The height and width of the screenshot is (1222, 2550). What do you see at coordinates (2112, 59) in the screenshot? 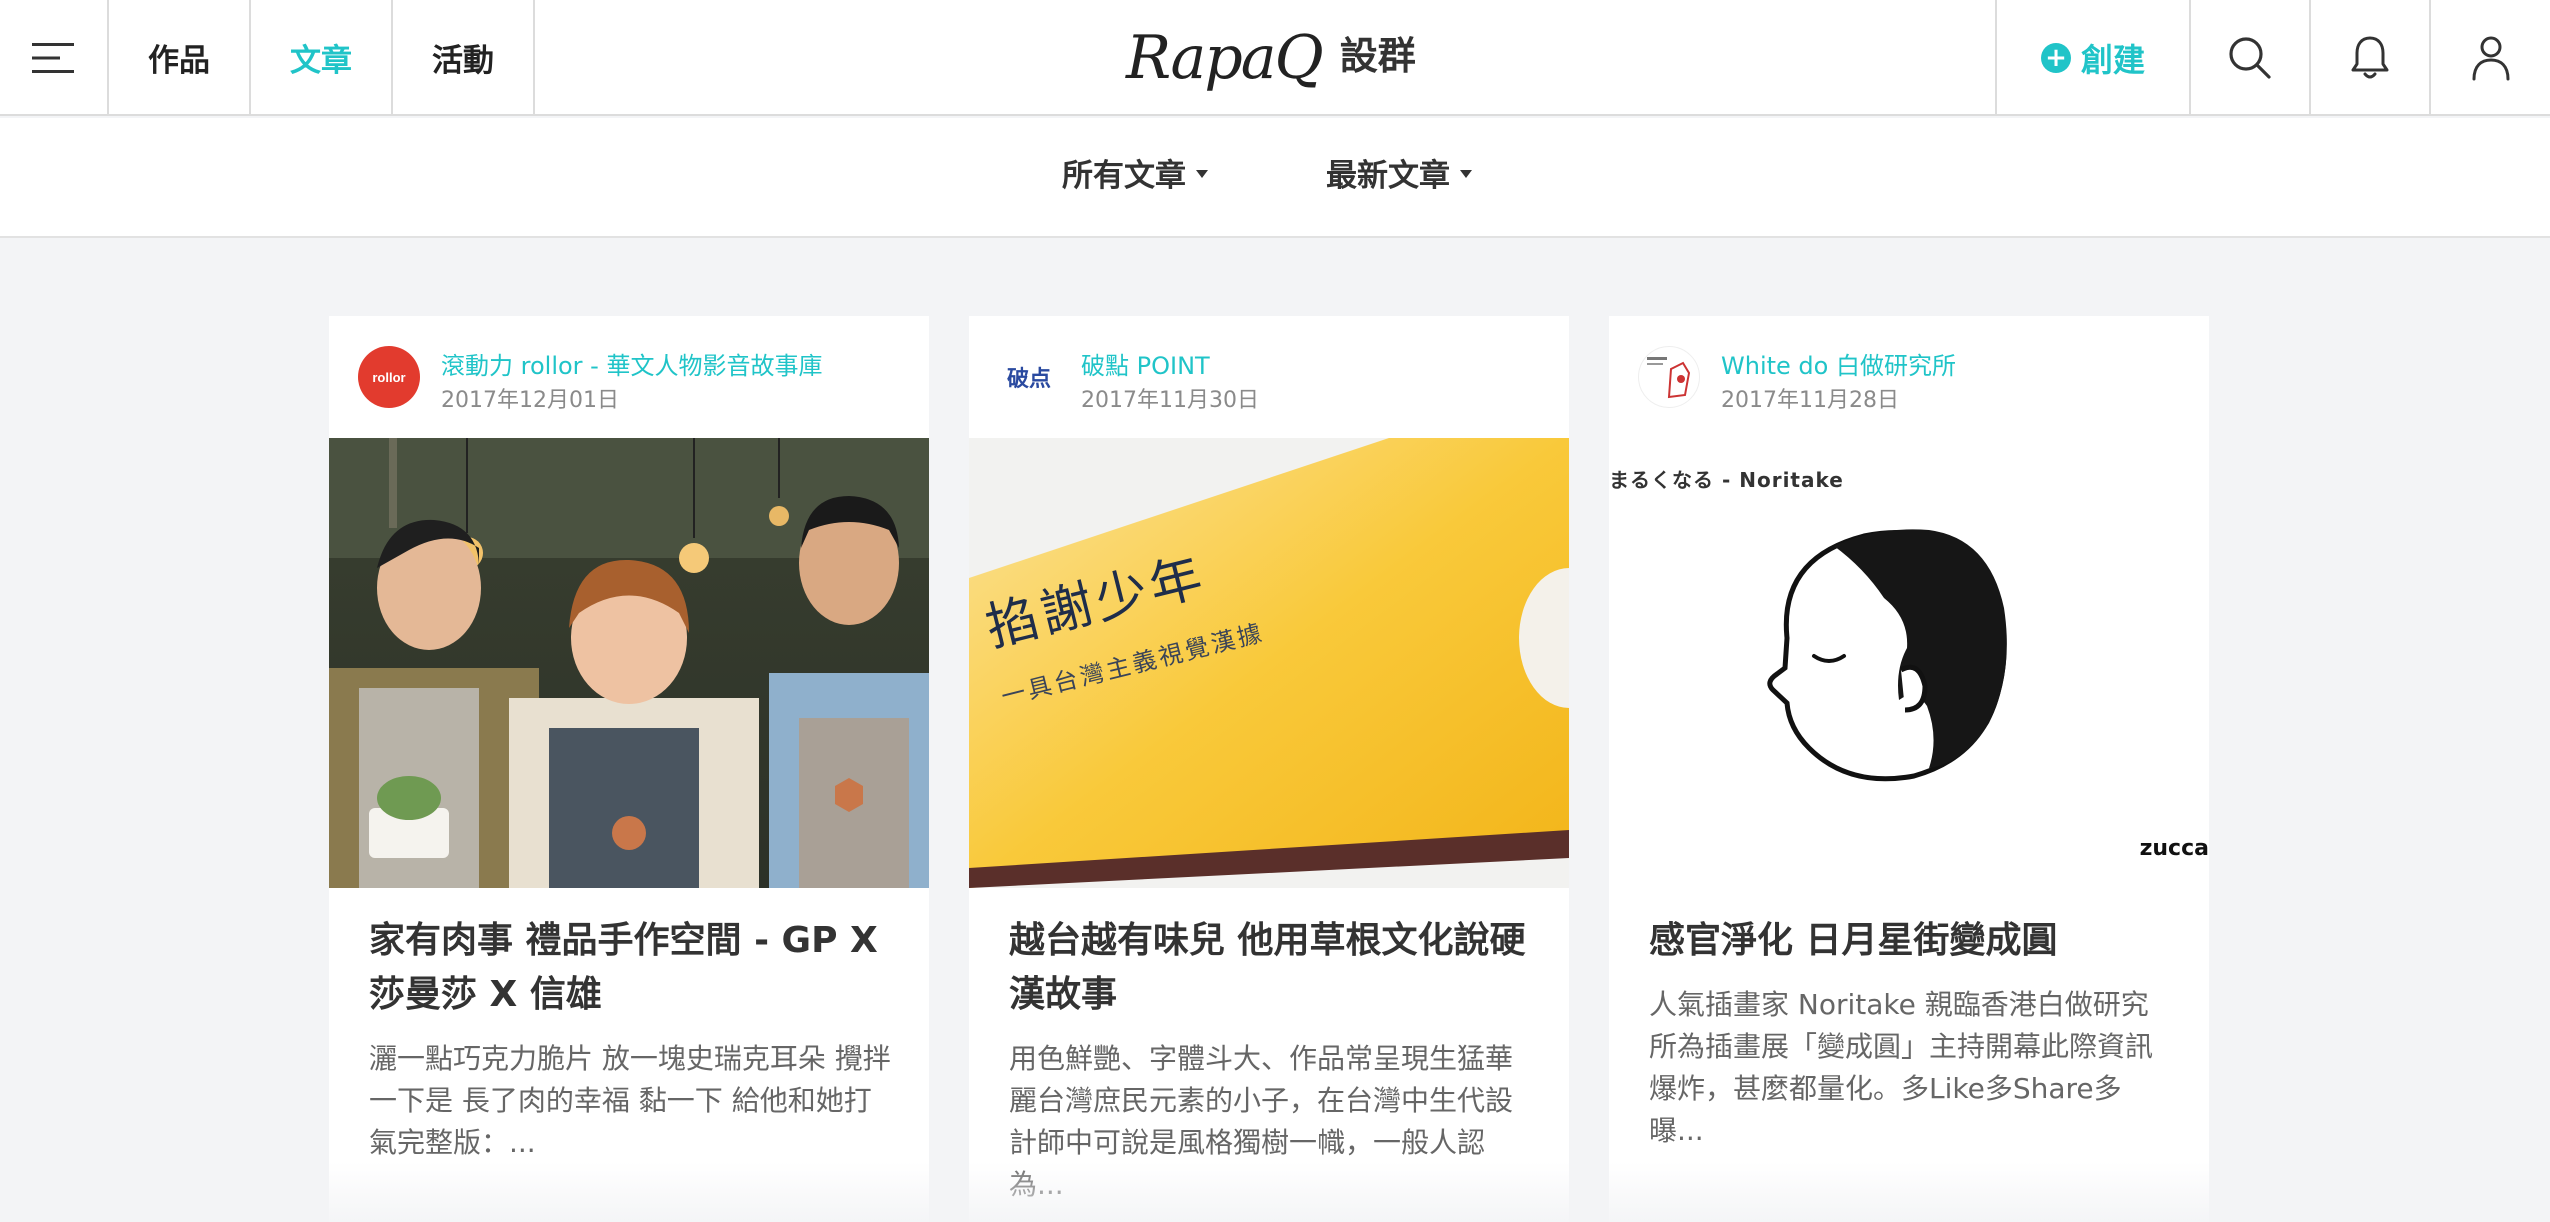
I see `create-button-label: 創建` at bounding box center [2112, 59].